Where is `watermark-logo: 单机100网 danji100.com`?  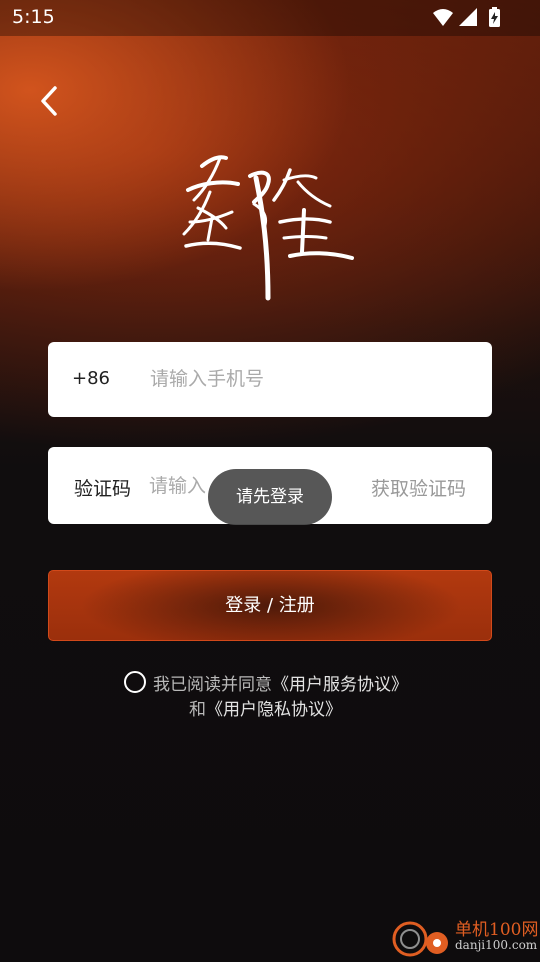
watermark-logo: 单机100网 danji100.com is located at coordinates (463, 935).